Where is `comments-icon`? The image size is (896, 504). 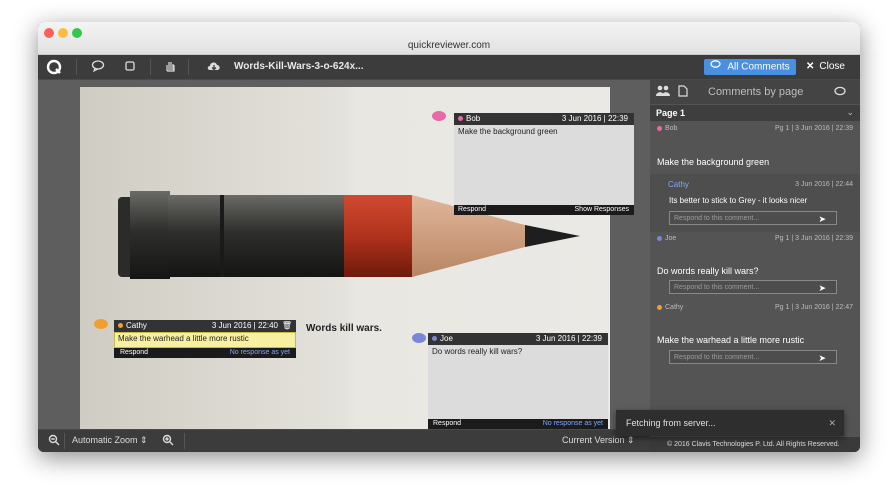
comments-icon is located at coordinates (716, 67).